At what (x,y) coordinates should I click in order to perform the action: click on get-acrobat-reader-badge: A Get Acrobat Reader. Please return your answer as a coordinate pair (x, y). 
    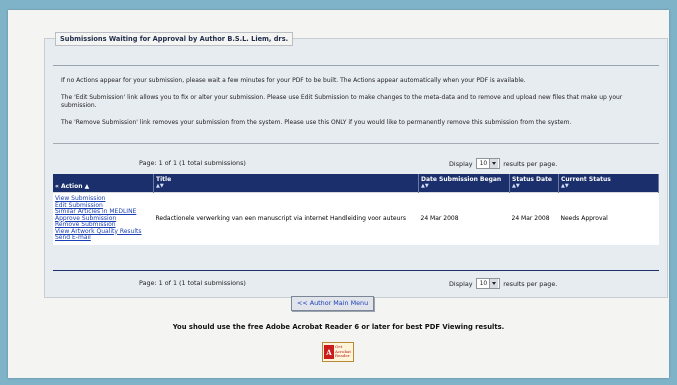
    Looking at the image, I should click on (338, 352).